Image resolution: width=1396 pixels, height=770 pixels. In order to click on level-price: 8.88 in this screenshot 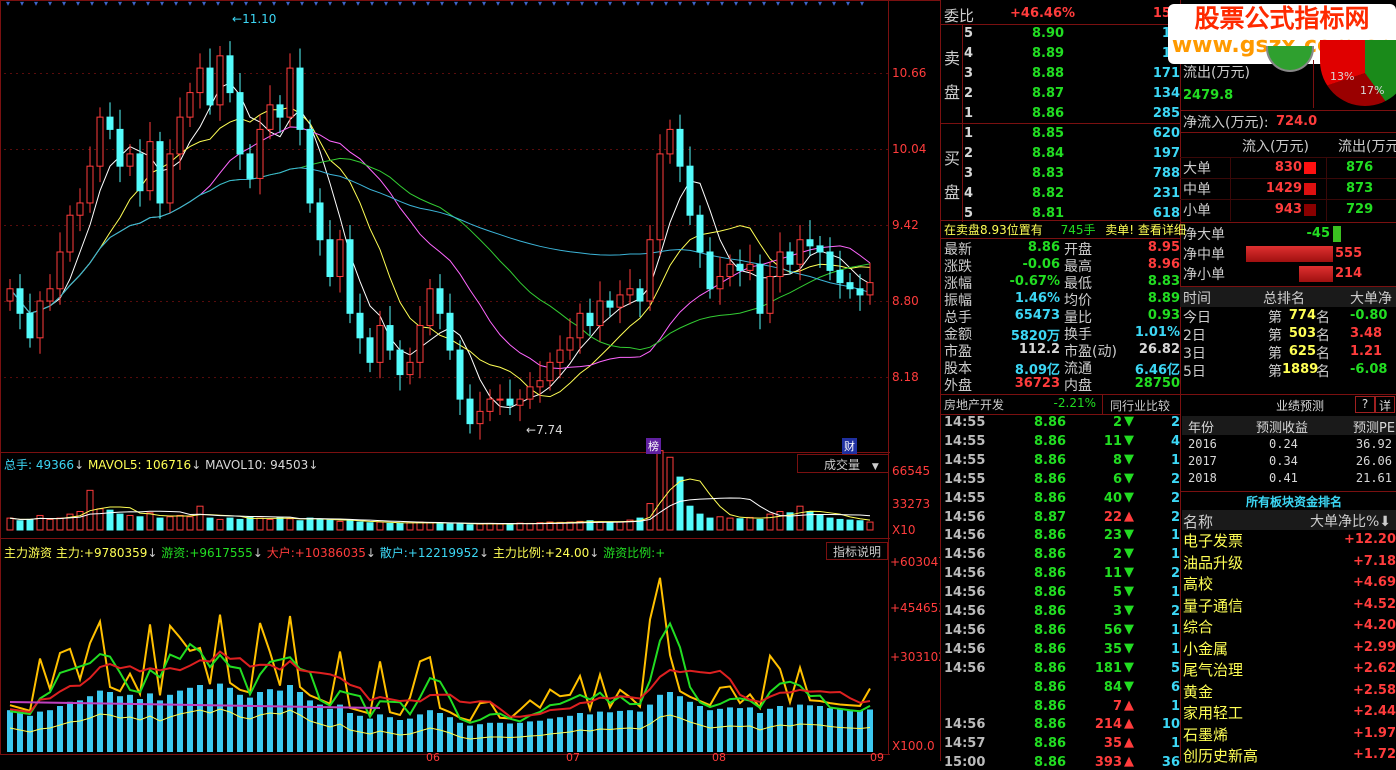, I will do `click(1048, 73)`.